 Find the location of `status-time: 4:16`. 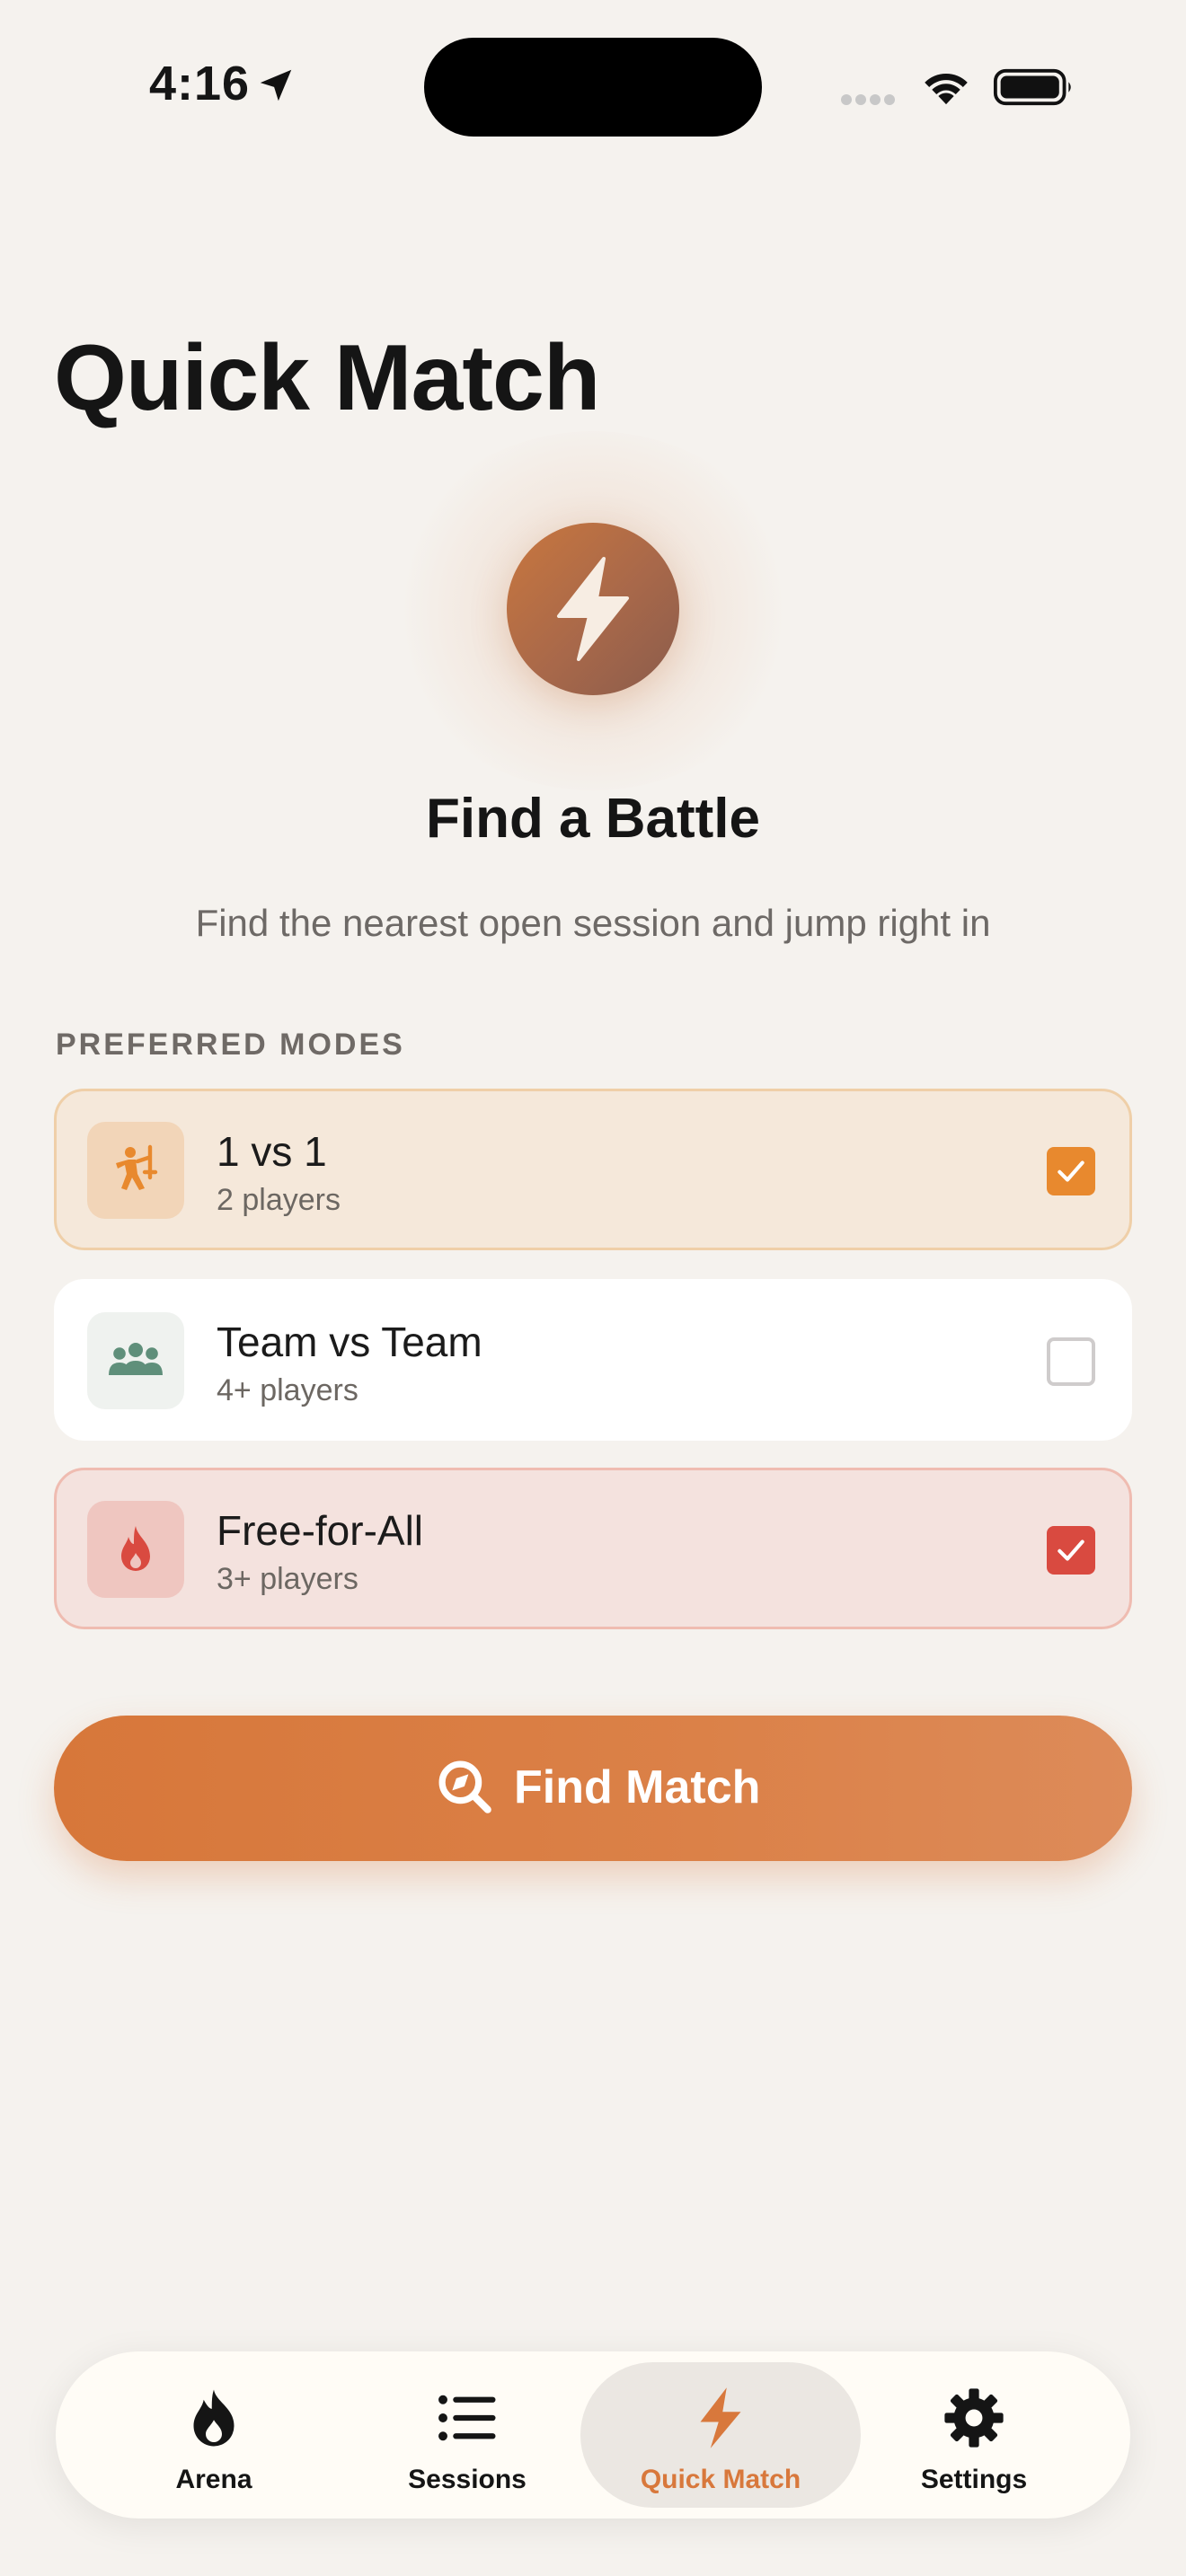

status-time: 4:16 is located at coordinates (200, 83).